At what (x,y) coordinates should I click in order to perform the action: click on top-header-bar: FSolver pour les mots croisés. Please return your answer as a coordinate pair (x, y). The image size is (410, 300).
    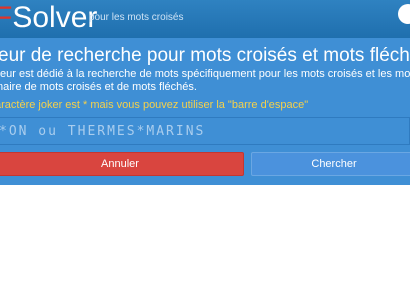
    Looking at the image, I should click on (205, 19).